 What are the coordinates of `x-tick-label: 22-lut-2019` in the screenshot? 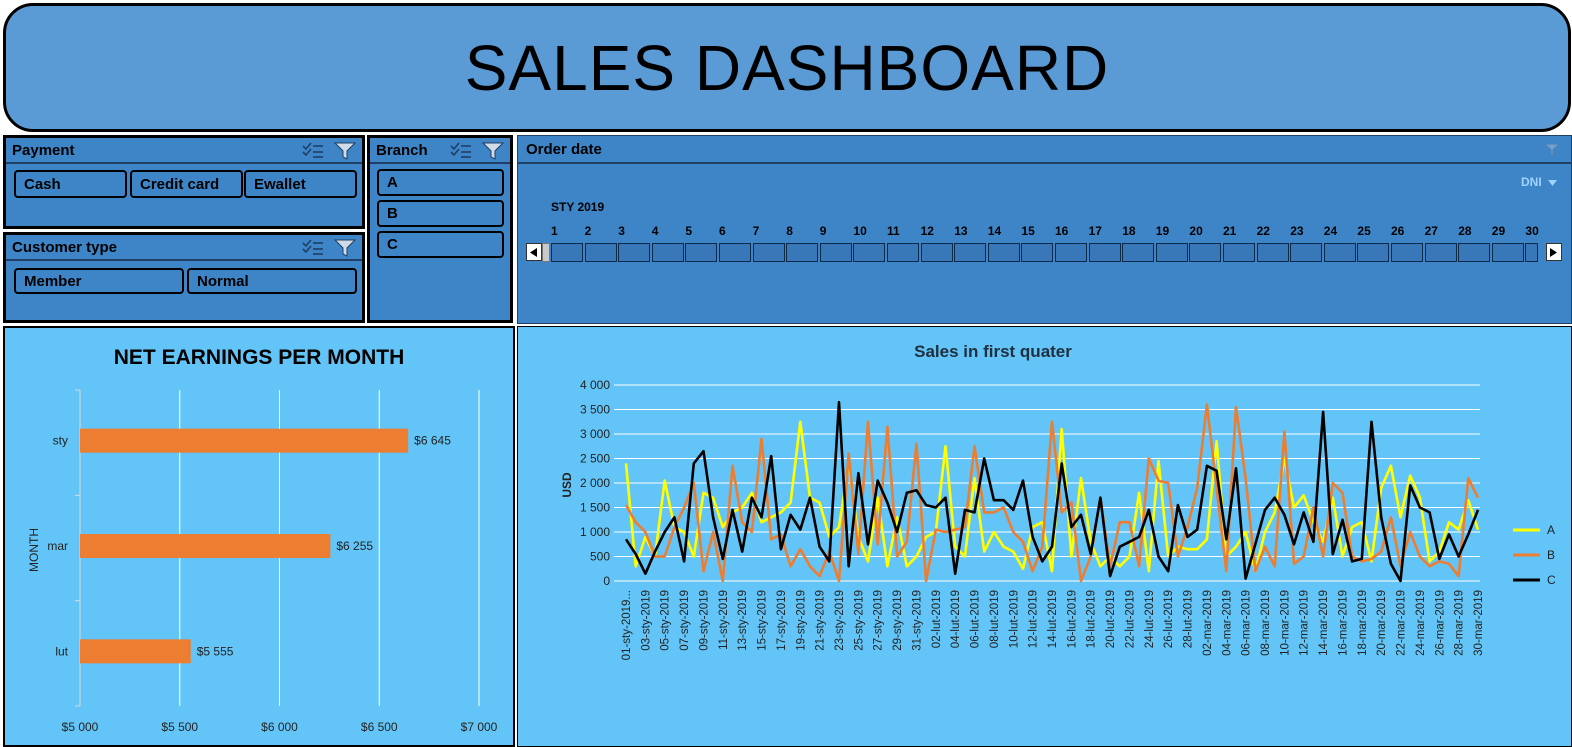 It's located at (1130, 619).